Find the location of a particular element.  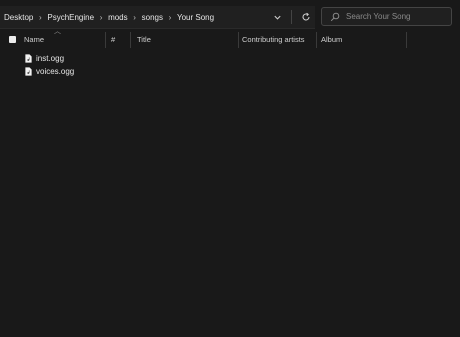

breadcrumb-item-your-song: Your Song is located at coordinates (195, 17).